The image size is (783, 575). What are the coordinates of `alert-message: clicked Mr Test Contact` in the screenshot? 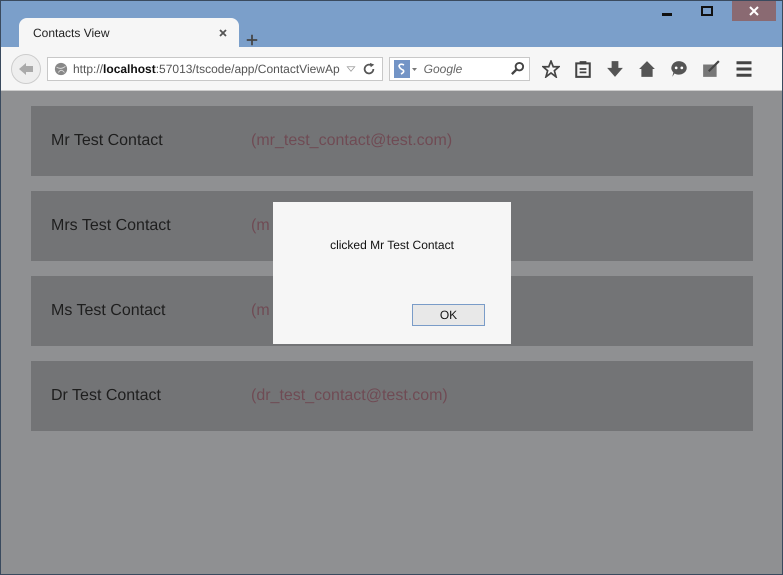 It's located at (392, 245).